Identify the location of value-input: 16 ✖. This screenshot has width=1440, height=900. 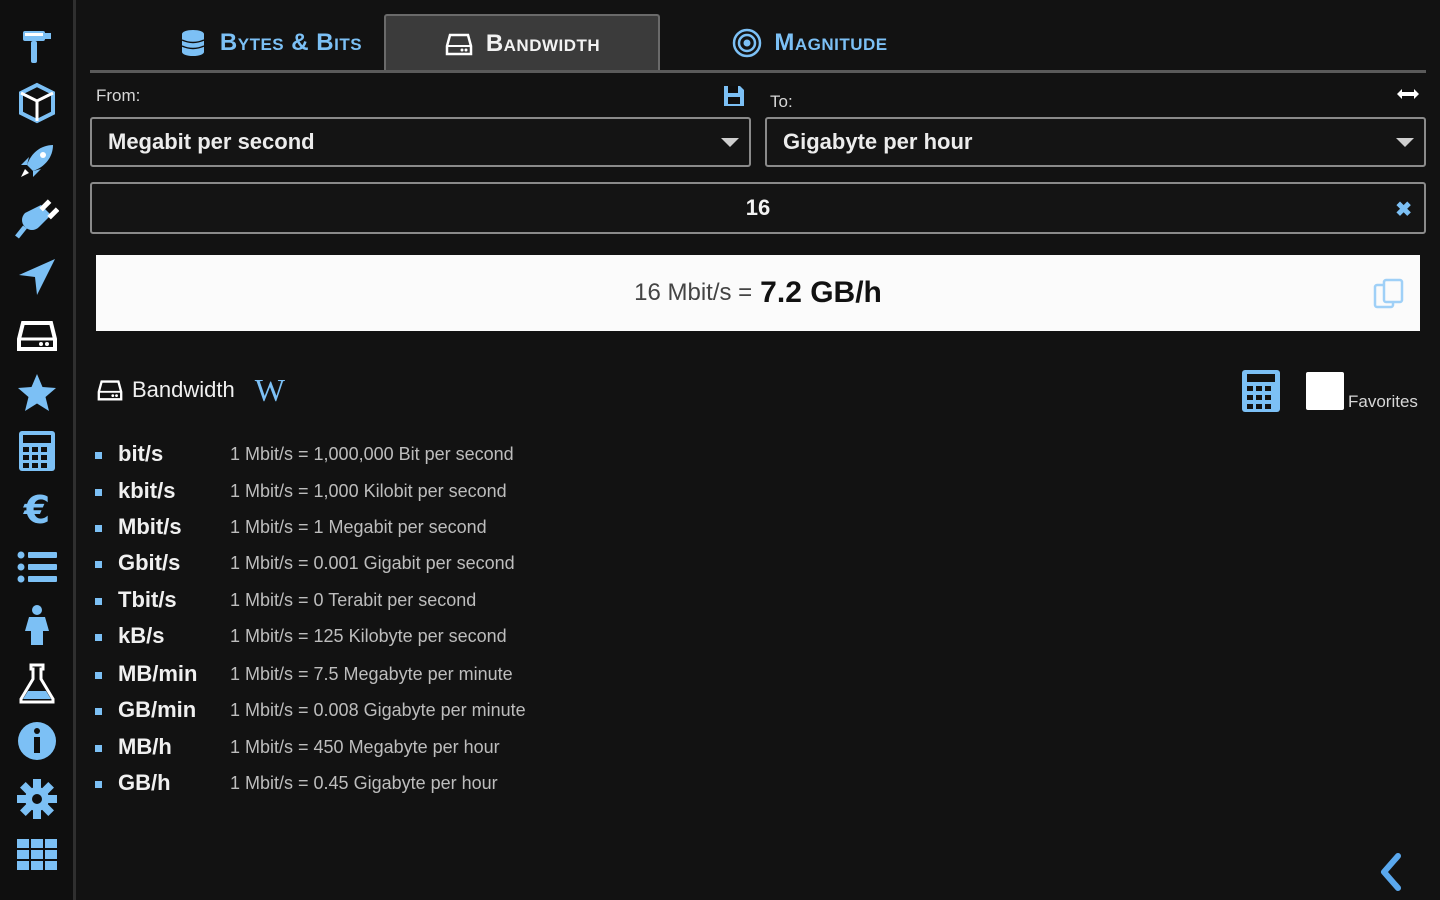
(758, 208).